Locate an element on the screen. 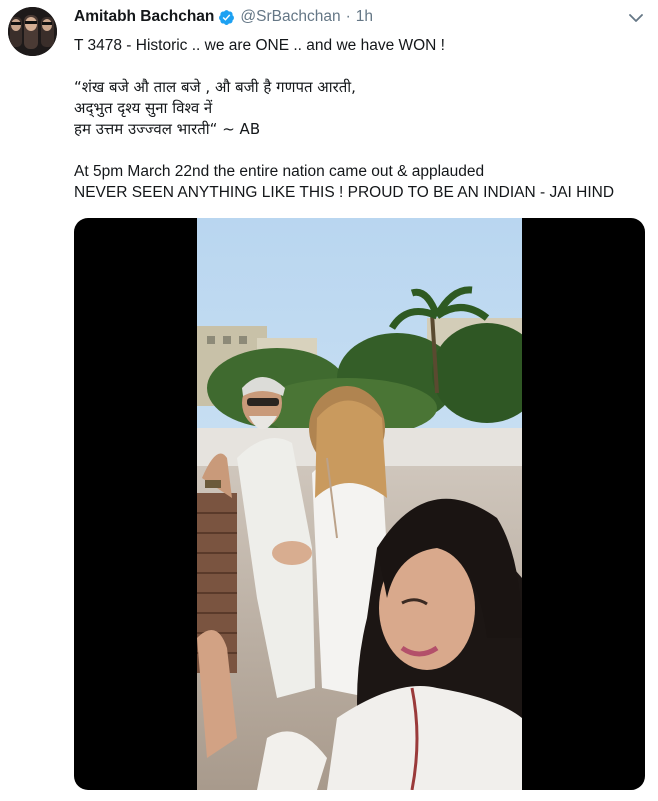  tweet-timestamp: 1h is located at coordinates (364, 17).